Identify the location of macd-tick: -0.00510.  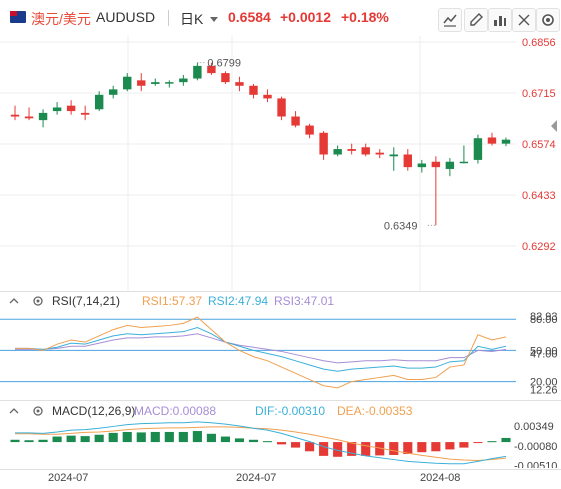
(535, 464).